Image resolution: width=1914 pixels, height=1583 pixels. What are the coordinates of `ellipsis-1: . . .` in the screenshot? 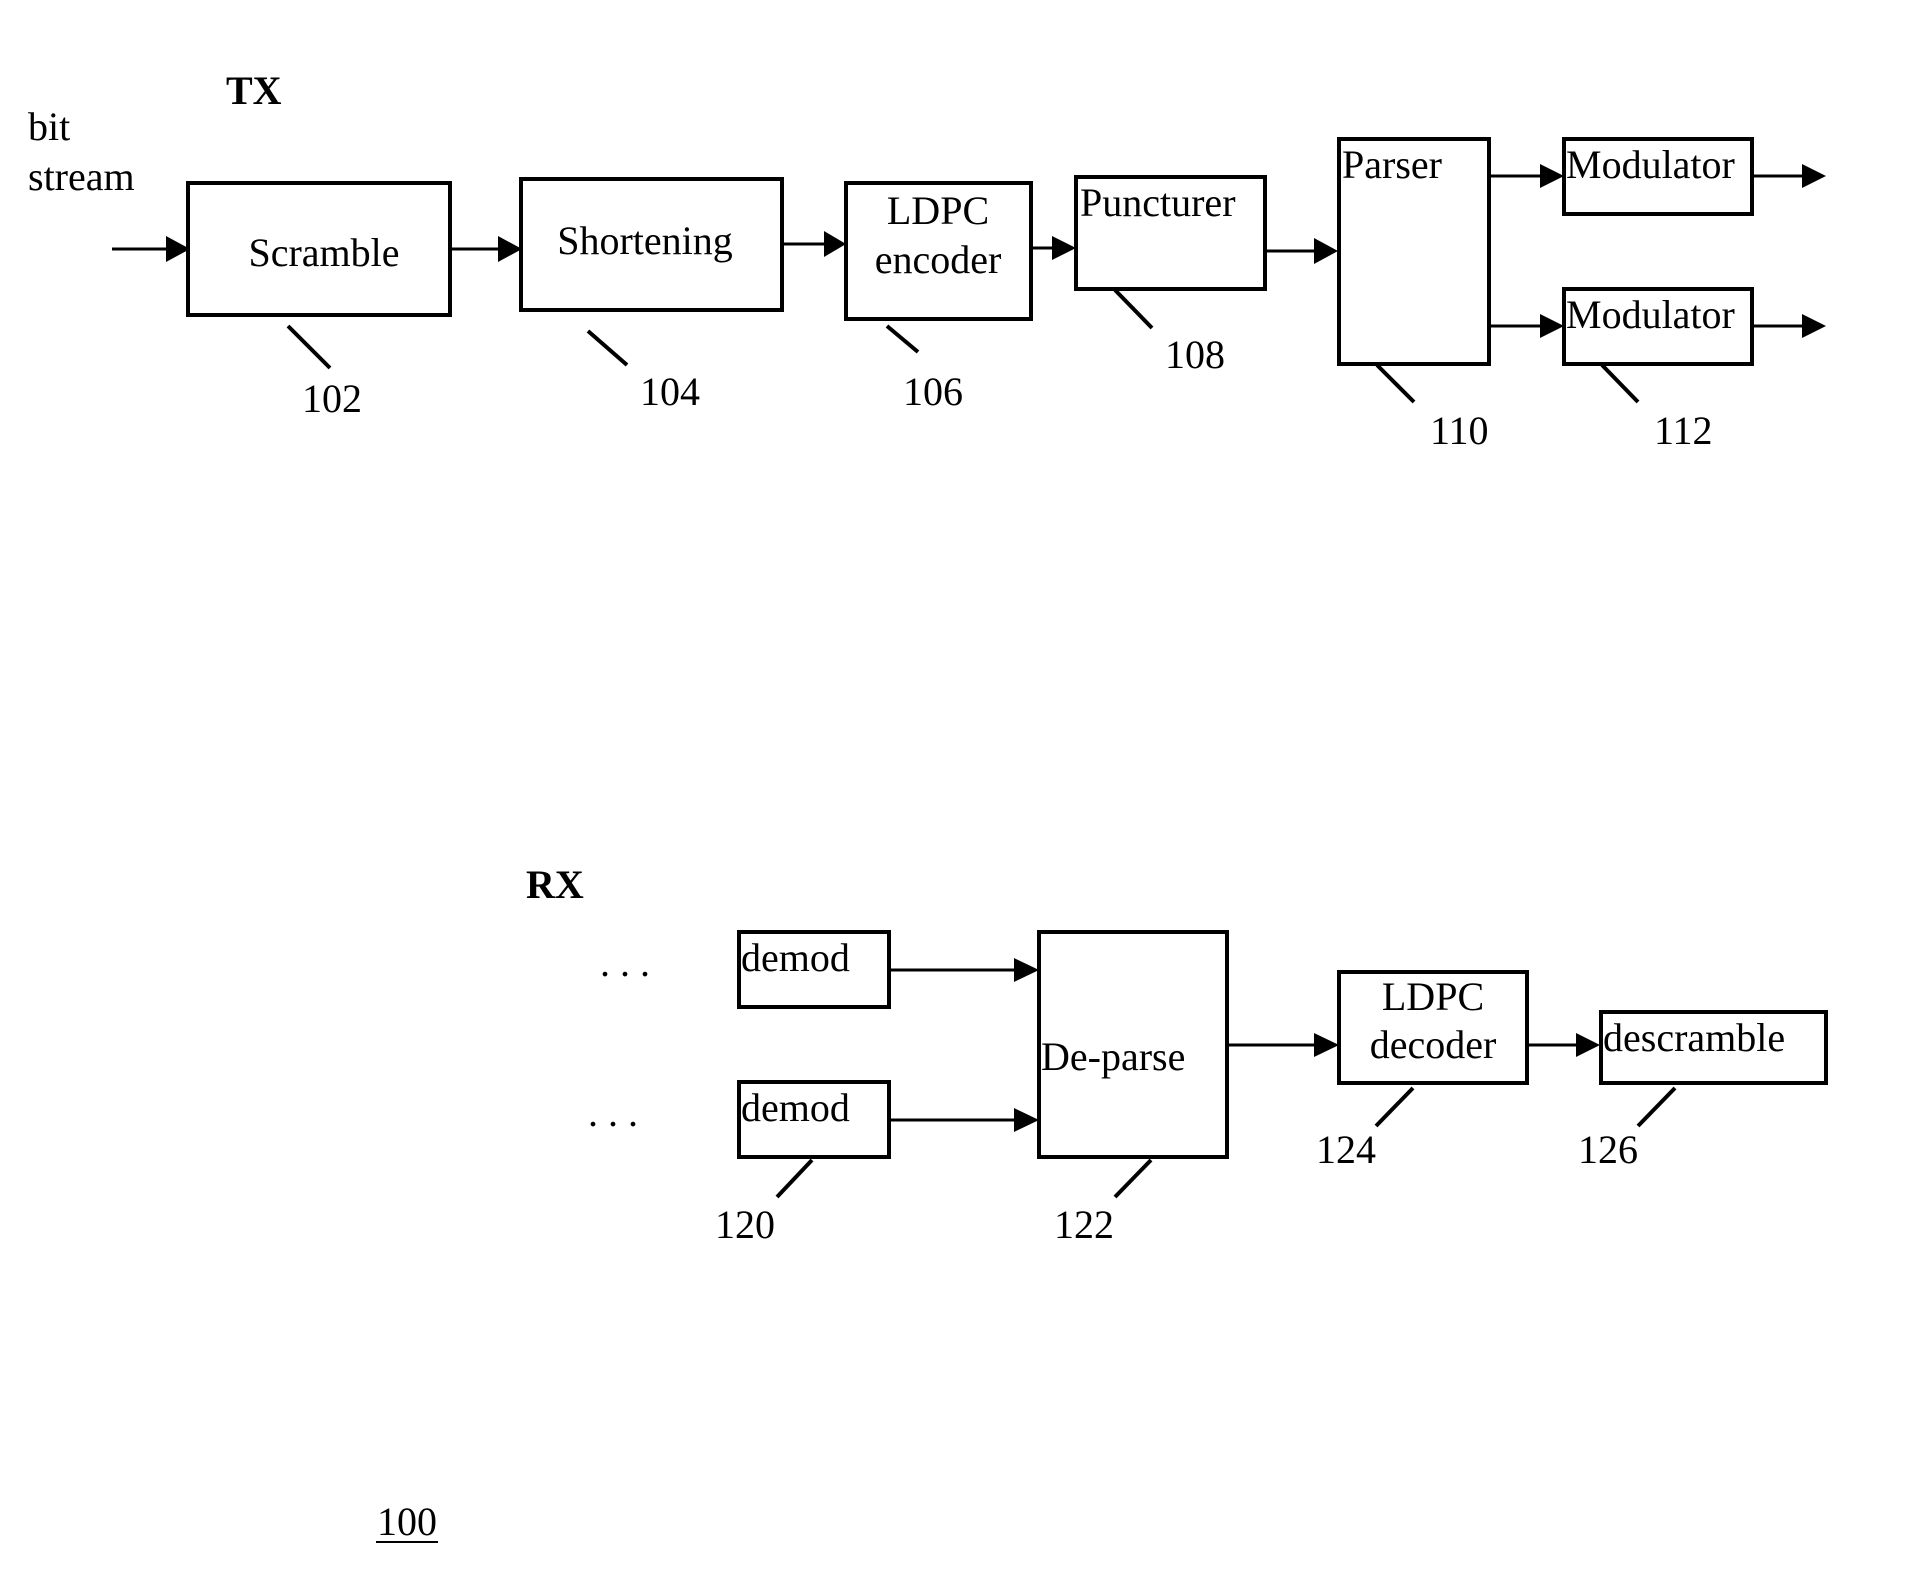 It's located at (625, 962).